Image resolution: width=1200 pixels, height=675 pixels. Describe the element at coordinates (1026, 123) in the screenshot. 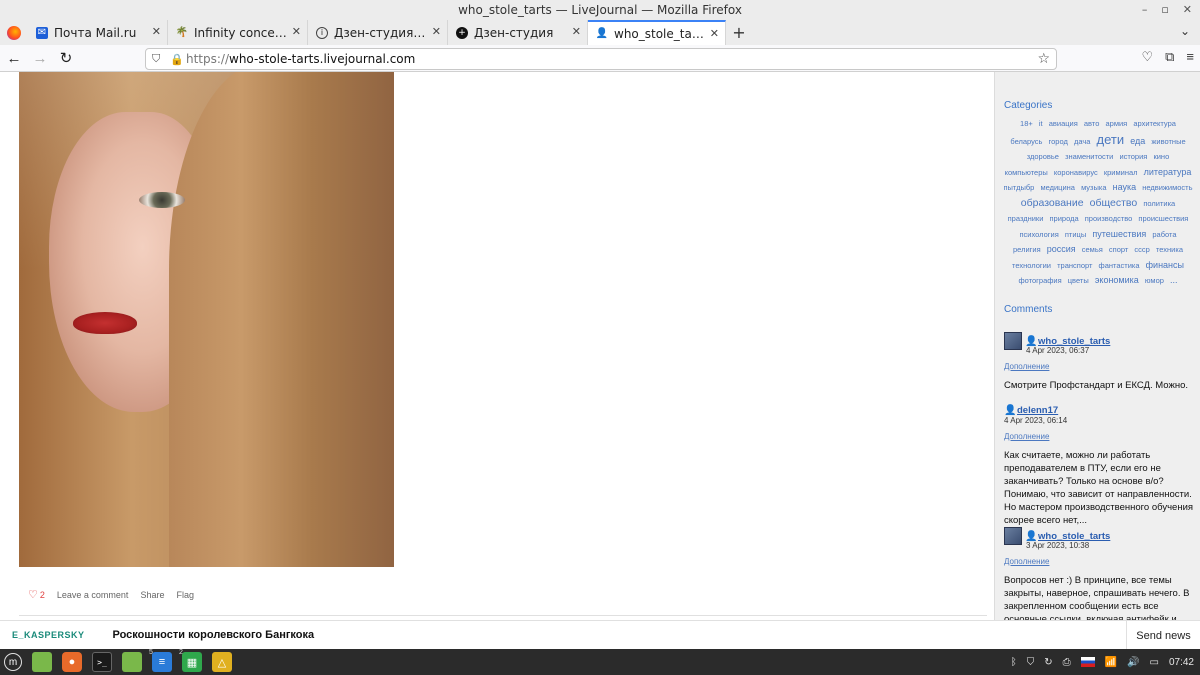

I see `category-tag: 18+` at that location.